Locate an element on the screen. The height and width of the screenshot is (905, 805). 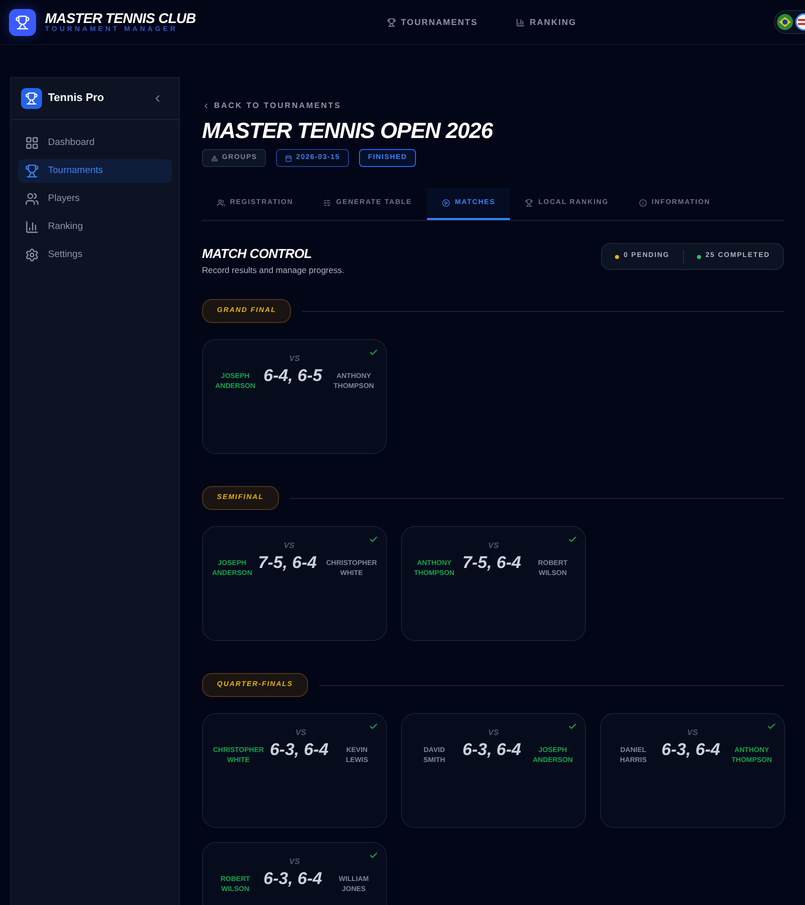
score-text: 6-4, 6-5 is located at coordinates (294, 376).